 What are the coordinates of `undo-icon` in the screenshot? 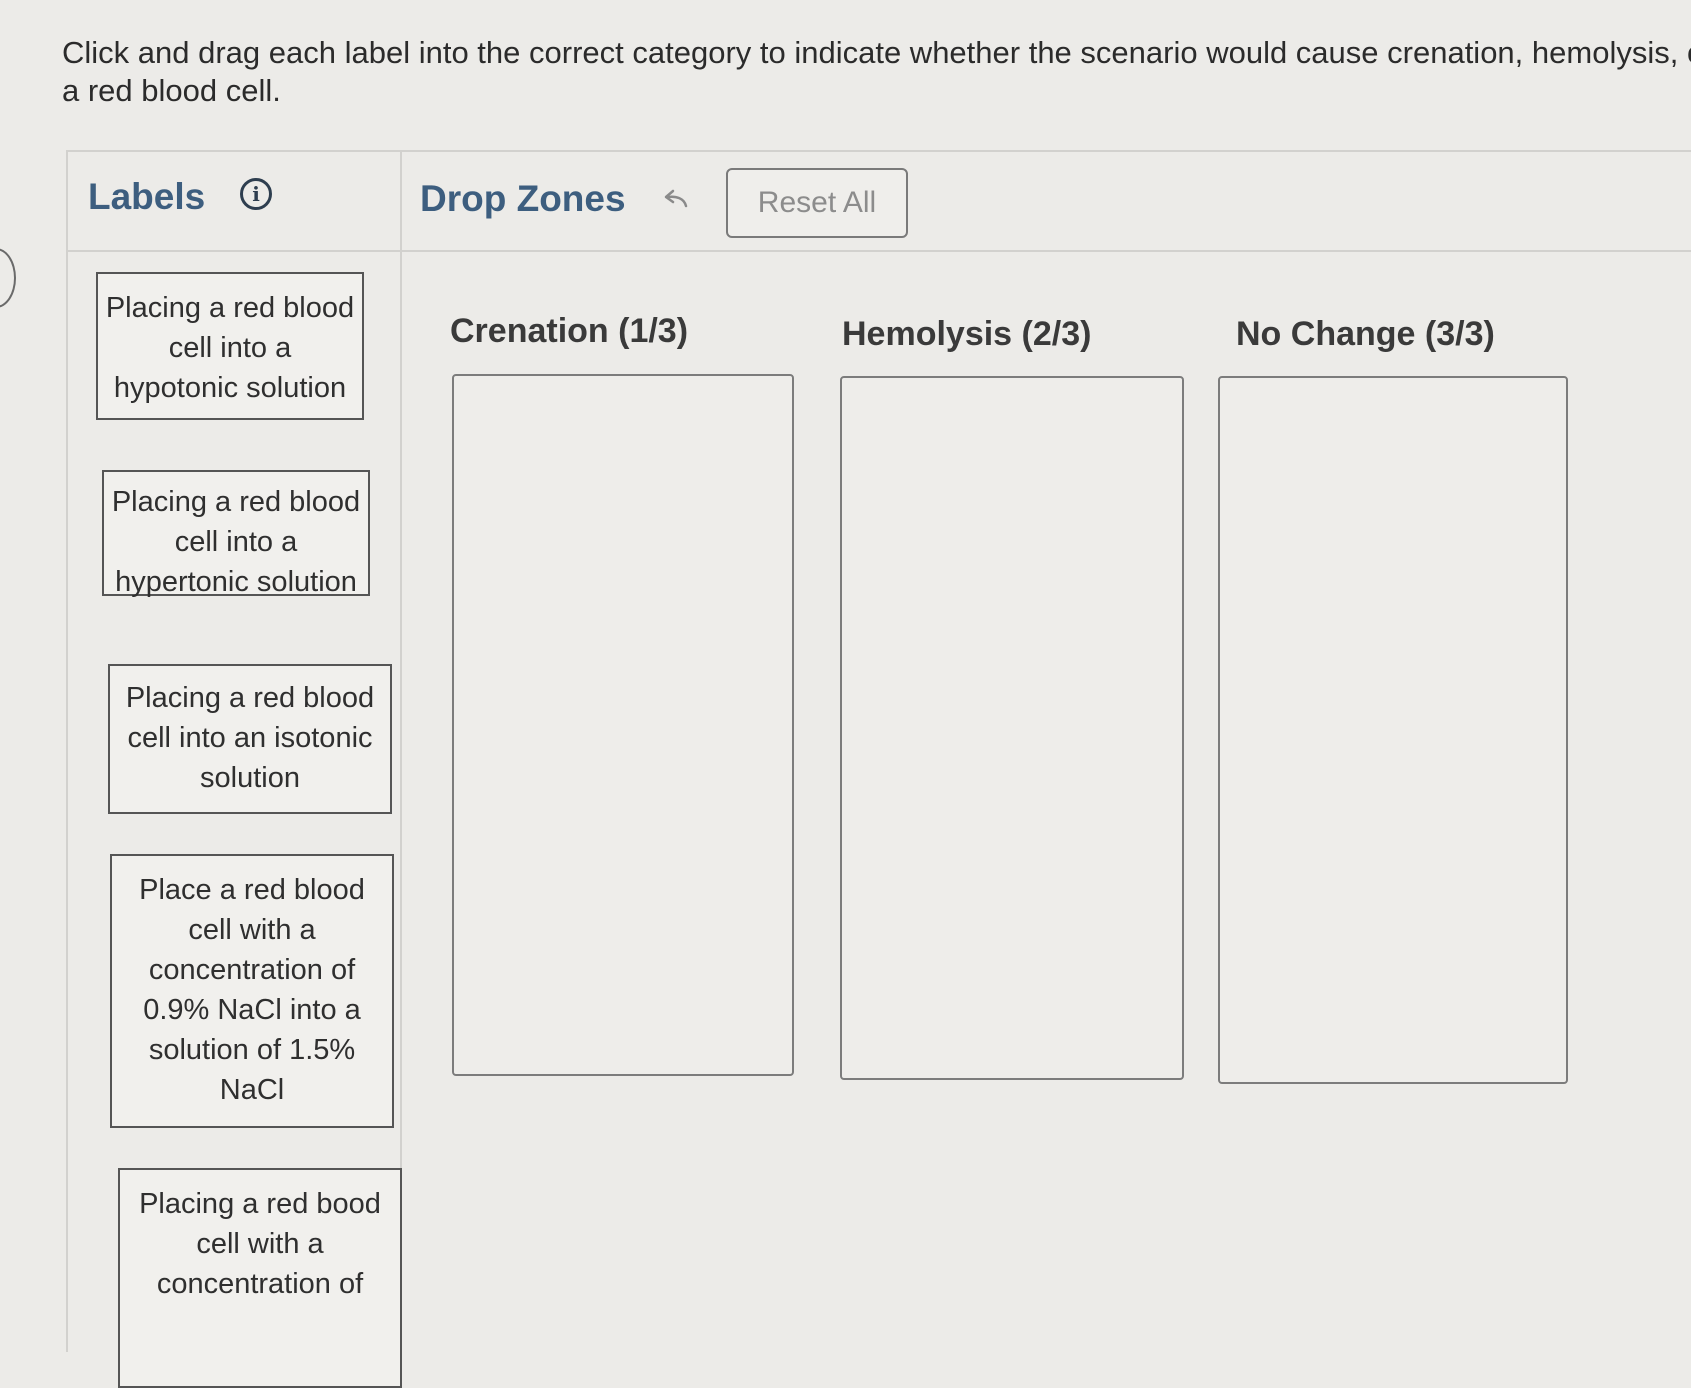 It's located at (675, 199).